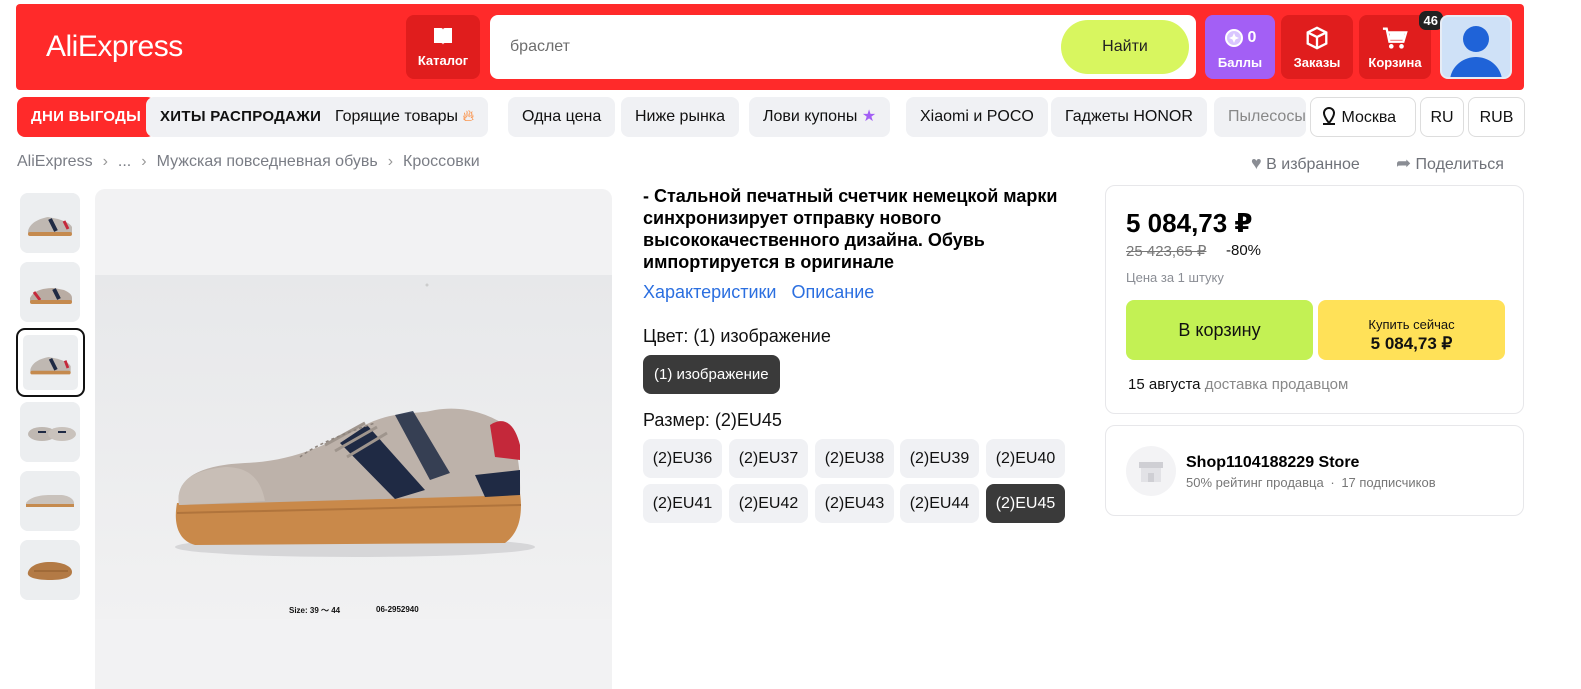 The image size is (1581, 689). Describe the element at coordinates (1313, 164) in the screenshot. I see `favorite-label: В избранное` at that location.